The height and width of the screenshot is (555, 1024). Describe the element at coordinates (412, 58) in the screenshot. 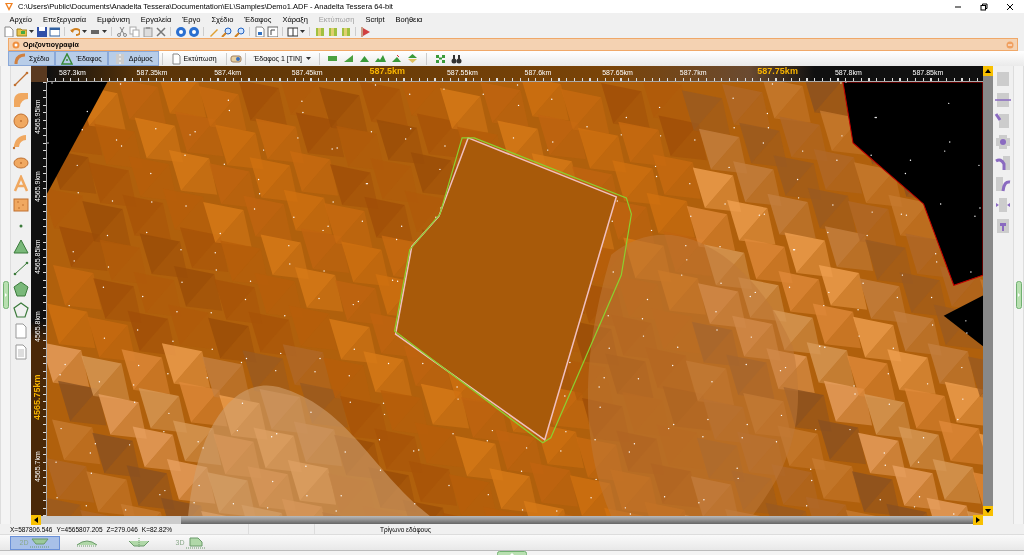

I see `up-down-icon` at that location.